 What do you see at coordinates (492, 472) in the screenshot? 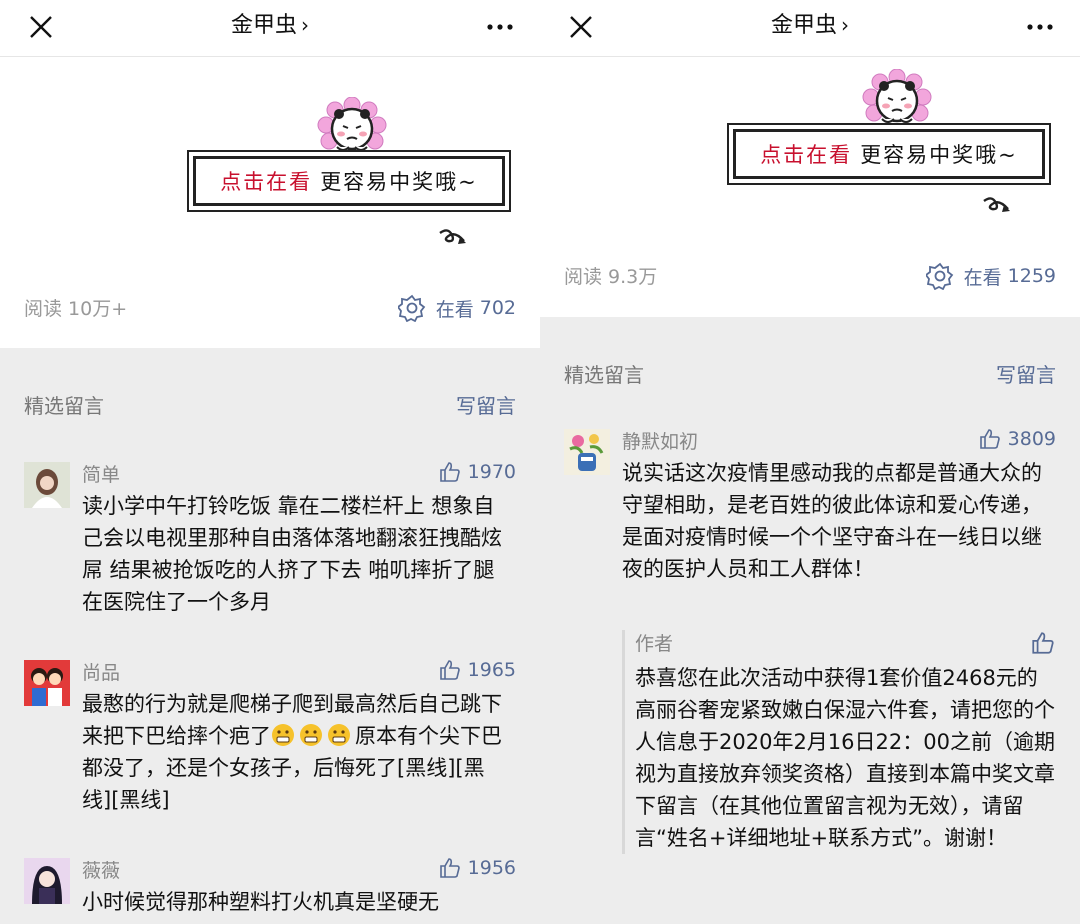
I see `like-count: 1970` at bounding box center [492, 472].